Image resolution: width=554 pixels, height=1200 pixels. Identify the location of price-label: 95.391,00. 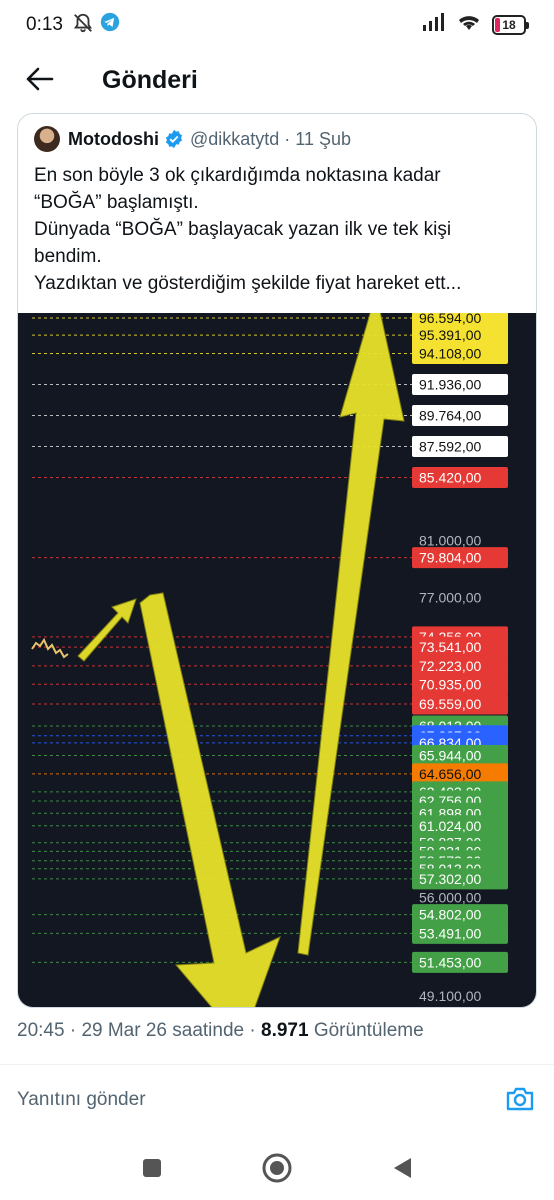
(450, 335).